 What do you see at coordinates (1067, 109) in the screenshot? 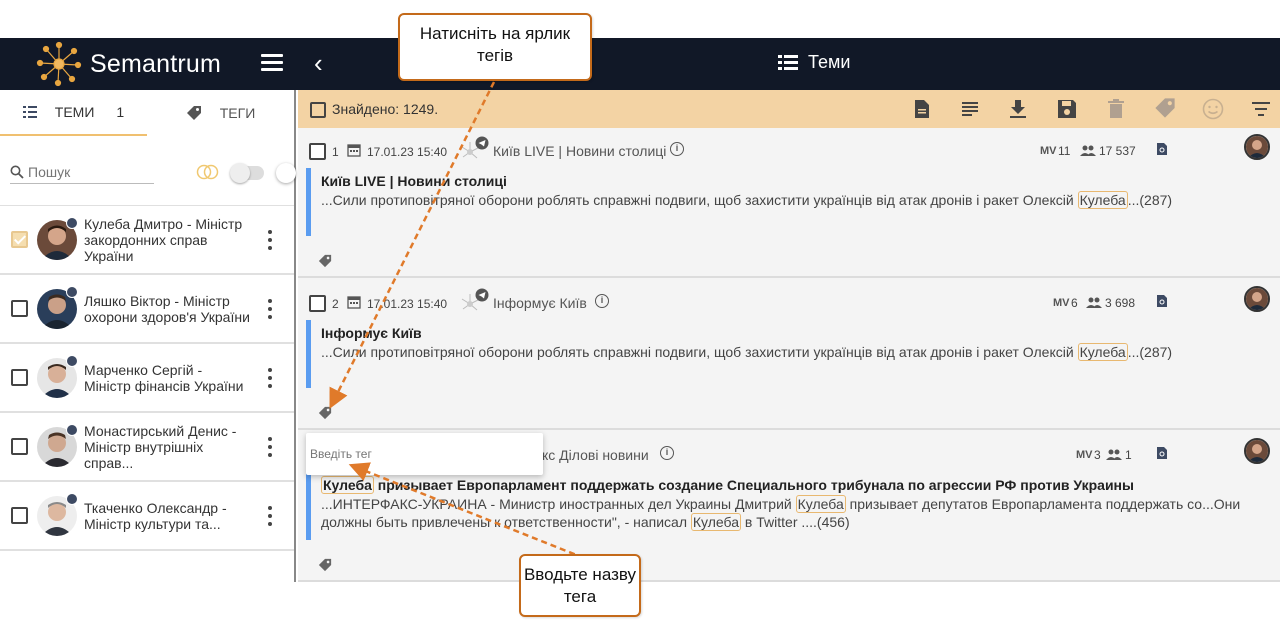
I see `save-icon` at bounding box center [1067, 109].